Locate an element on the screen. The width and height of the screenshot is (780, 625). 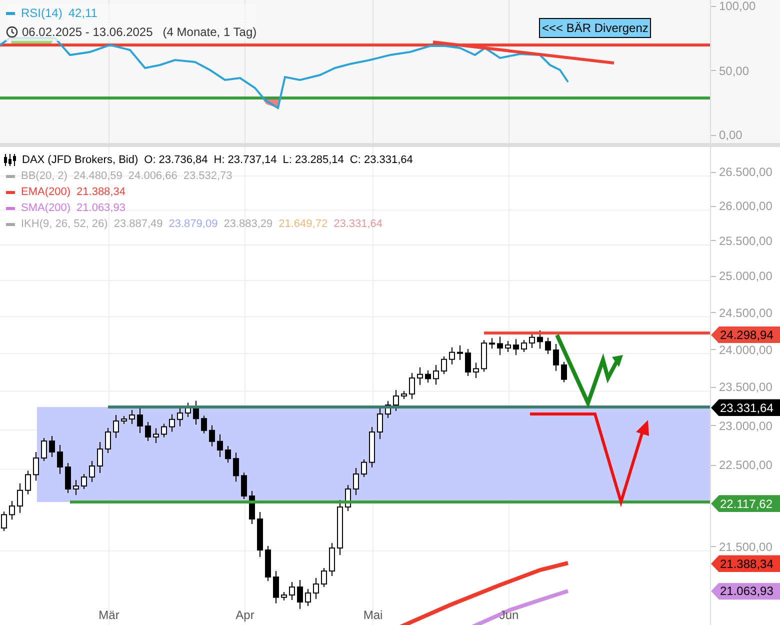
indicator-value: 21.649,72 is located at coordinates (303, 224).